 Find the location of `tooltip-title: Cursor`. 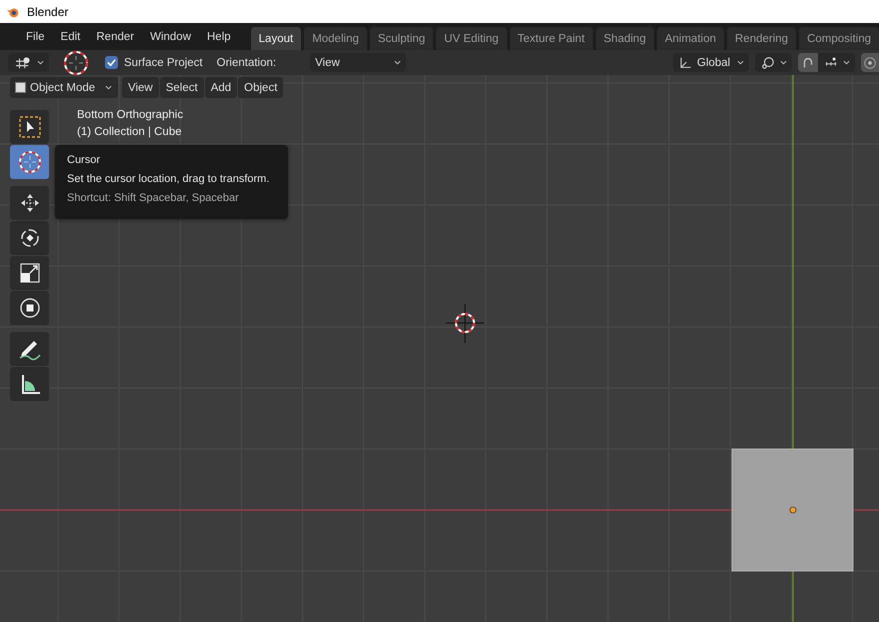

tooltip-title: Cursor is located at coordinates (83, 160).